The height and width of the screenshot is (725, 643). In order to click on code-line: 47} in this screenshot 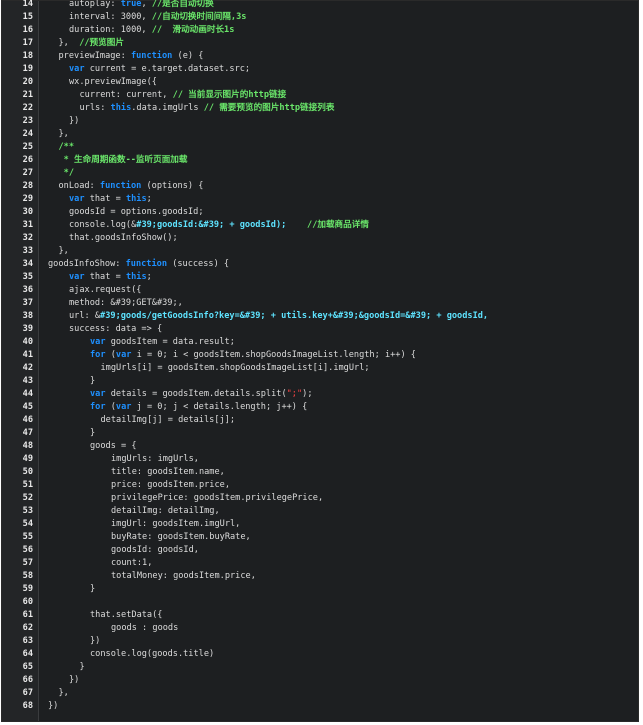, I will do `click(320, 433)`.